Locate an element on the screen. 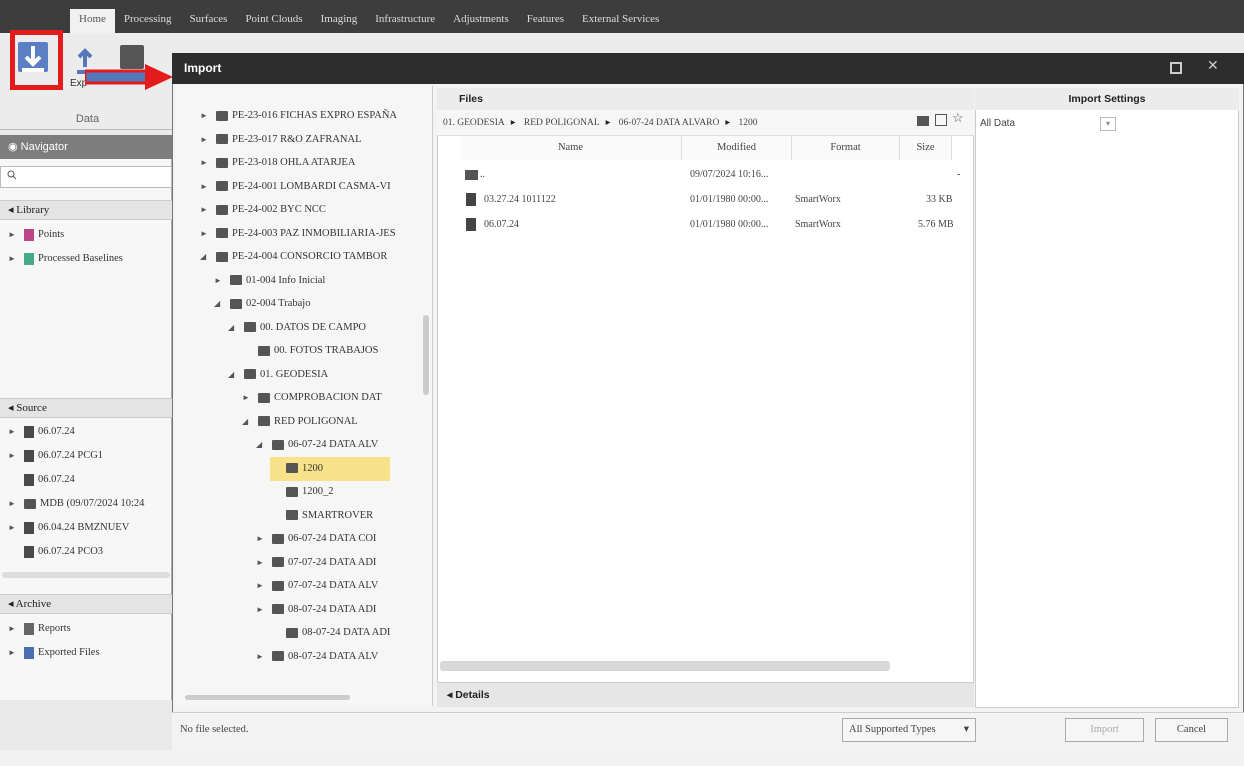 The width and height of the screenshot is (1244, 766). cancel-button: Cancel is located at coordinates (1191, 730).